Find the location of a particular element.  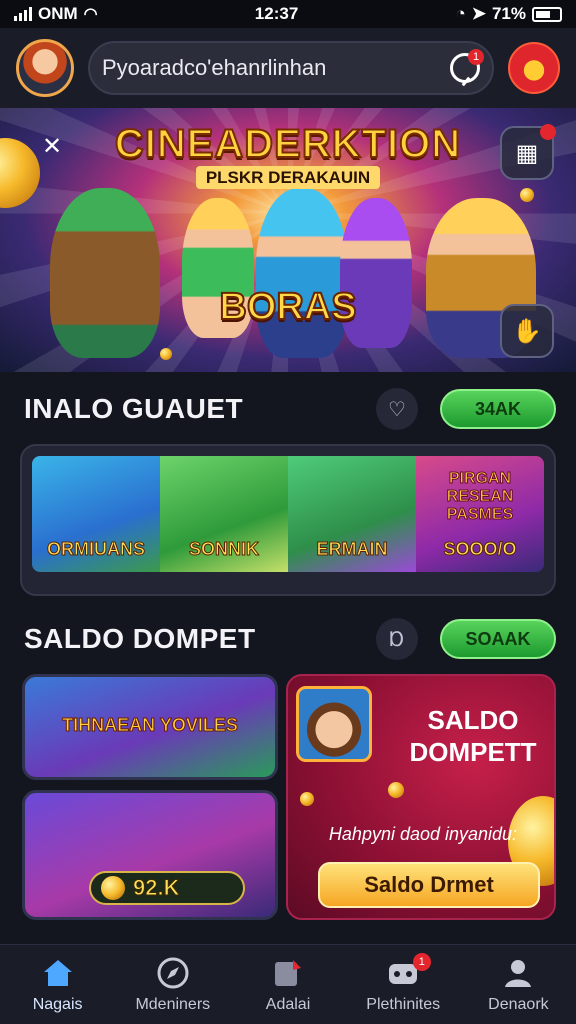

section-inalo-header: INALO GUAUET ♡ 34AK is located at coordinates (290, 409).